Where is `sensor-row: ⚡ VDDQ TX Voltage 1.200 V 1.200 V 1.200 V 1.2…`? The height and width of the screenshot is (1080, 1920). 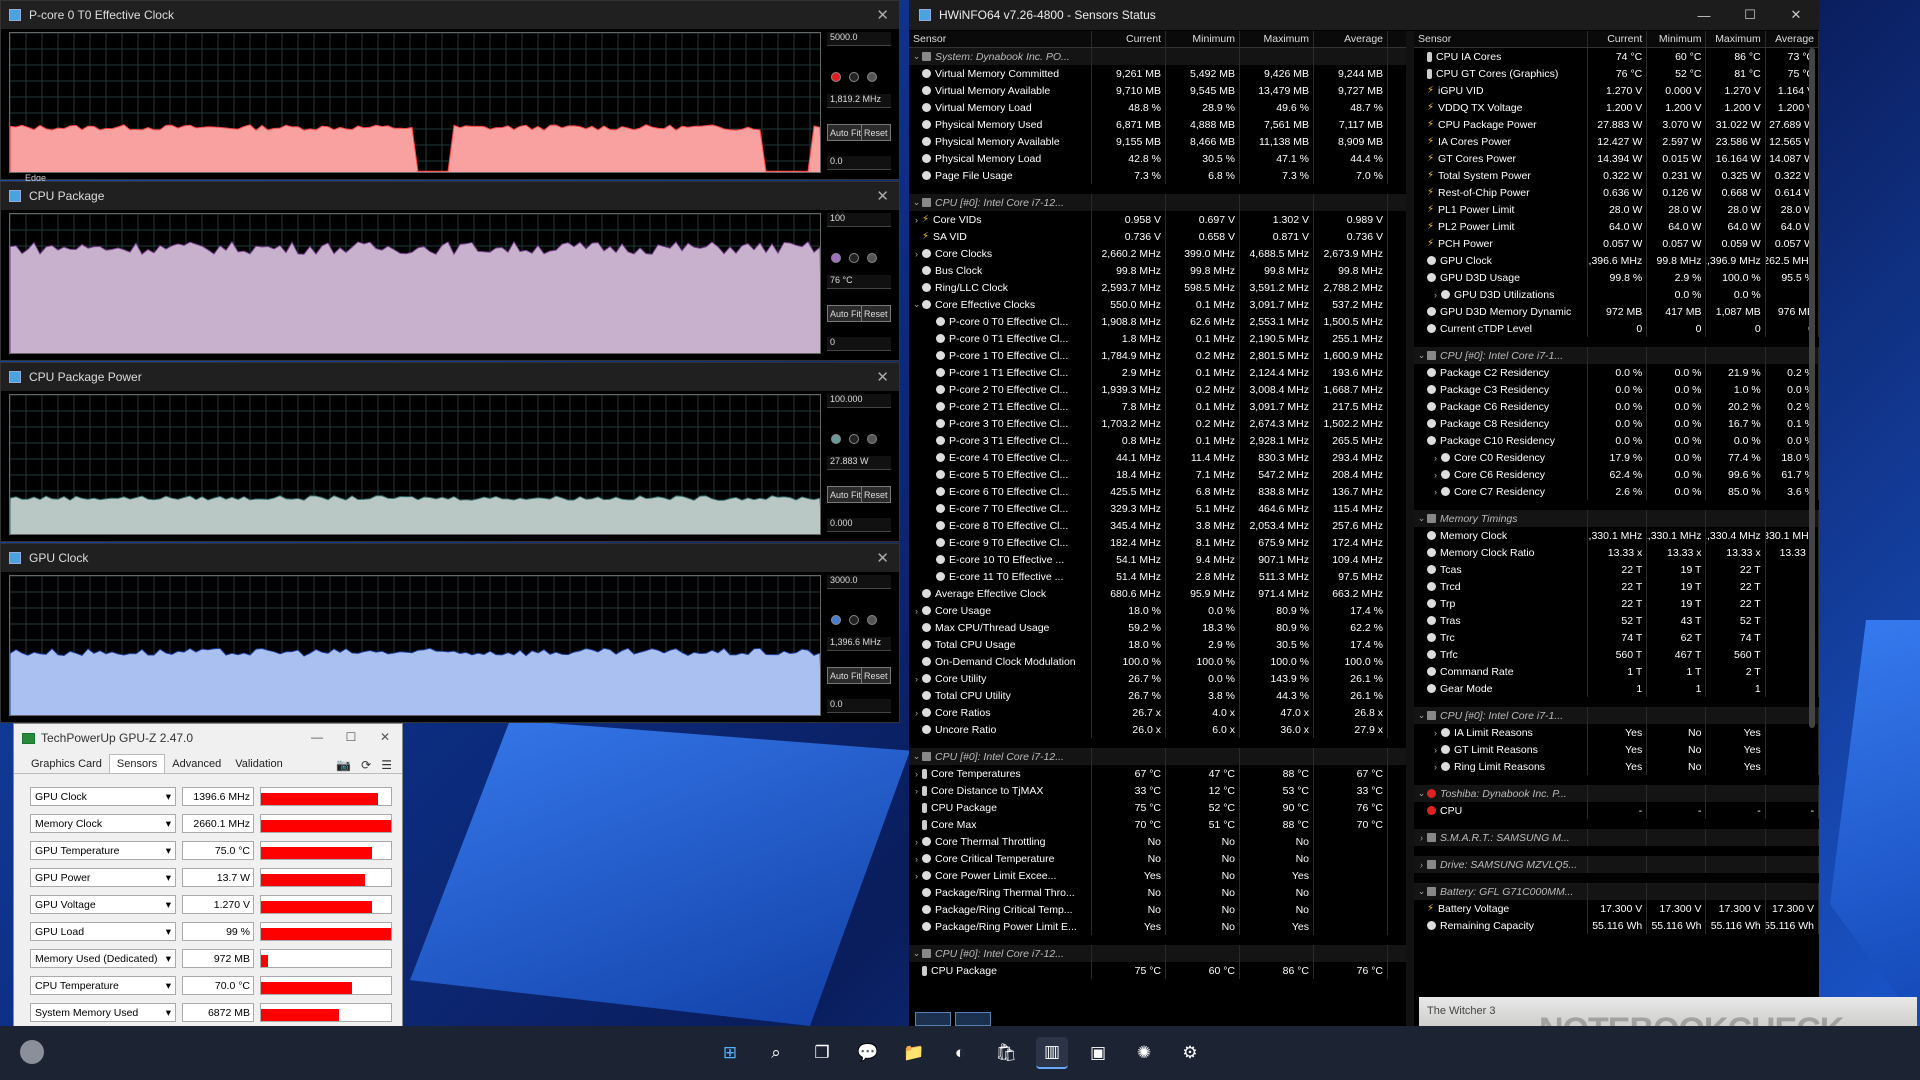 sensor-row: ⚡ VDDQ TX Voltage 1.200 V 1.200 V 1.200 V 1.2… is located at coordinates (1616, 107).